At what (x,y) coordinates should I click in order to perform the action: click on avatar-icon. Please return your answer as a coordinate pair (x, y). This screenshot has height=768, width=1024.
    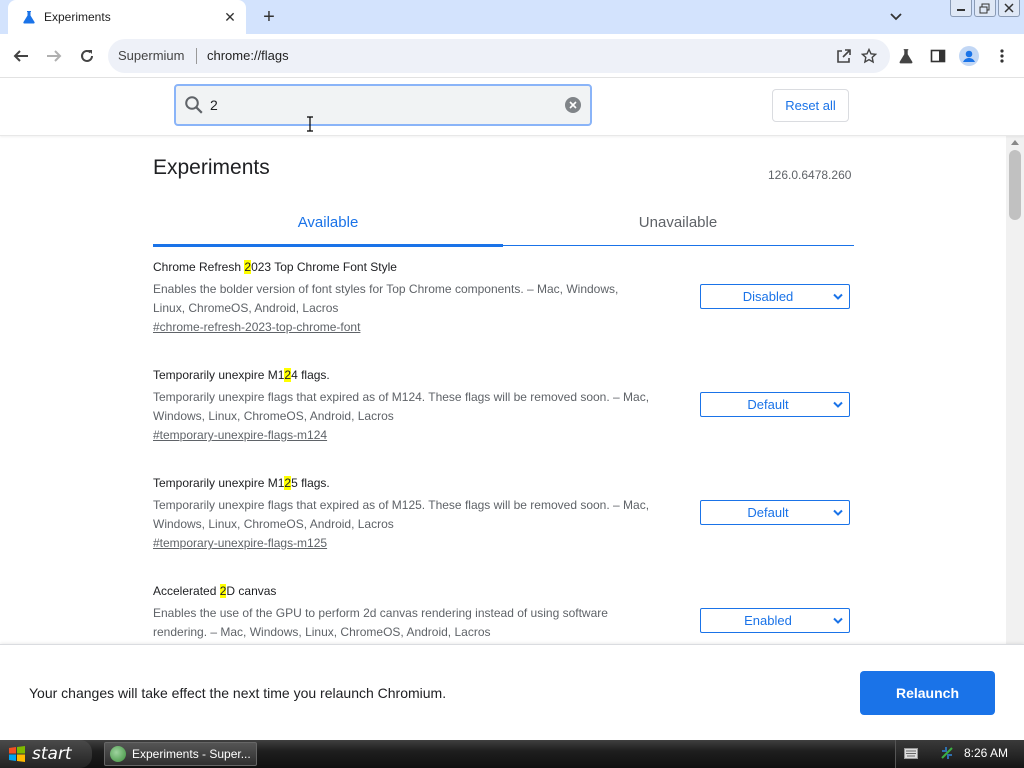
    Looking at the image, I should click on (969, 56).